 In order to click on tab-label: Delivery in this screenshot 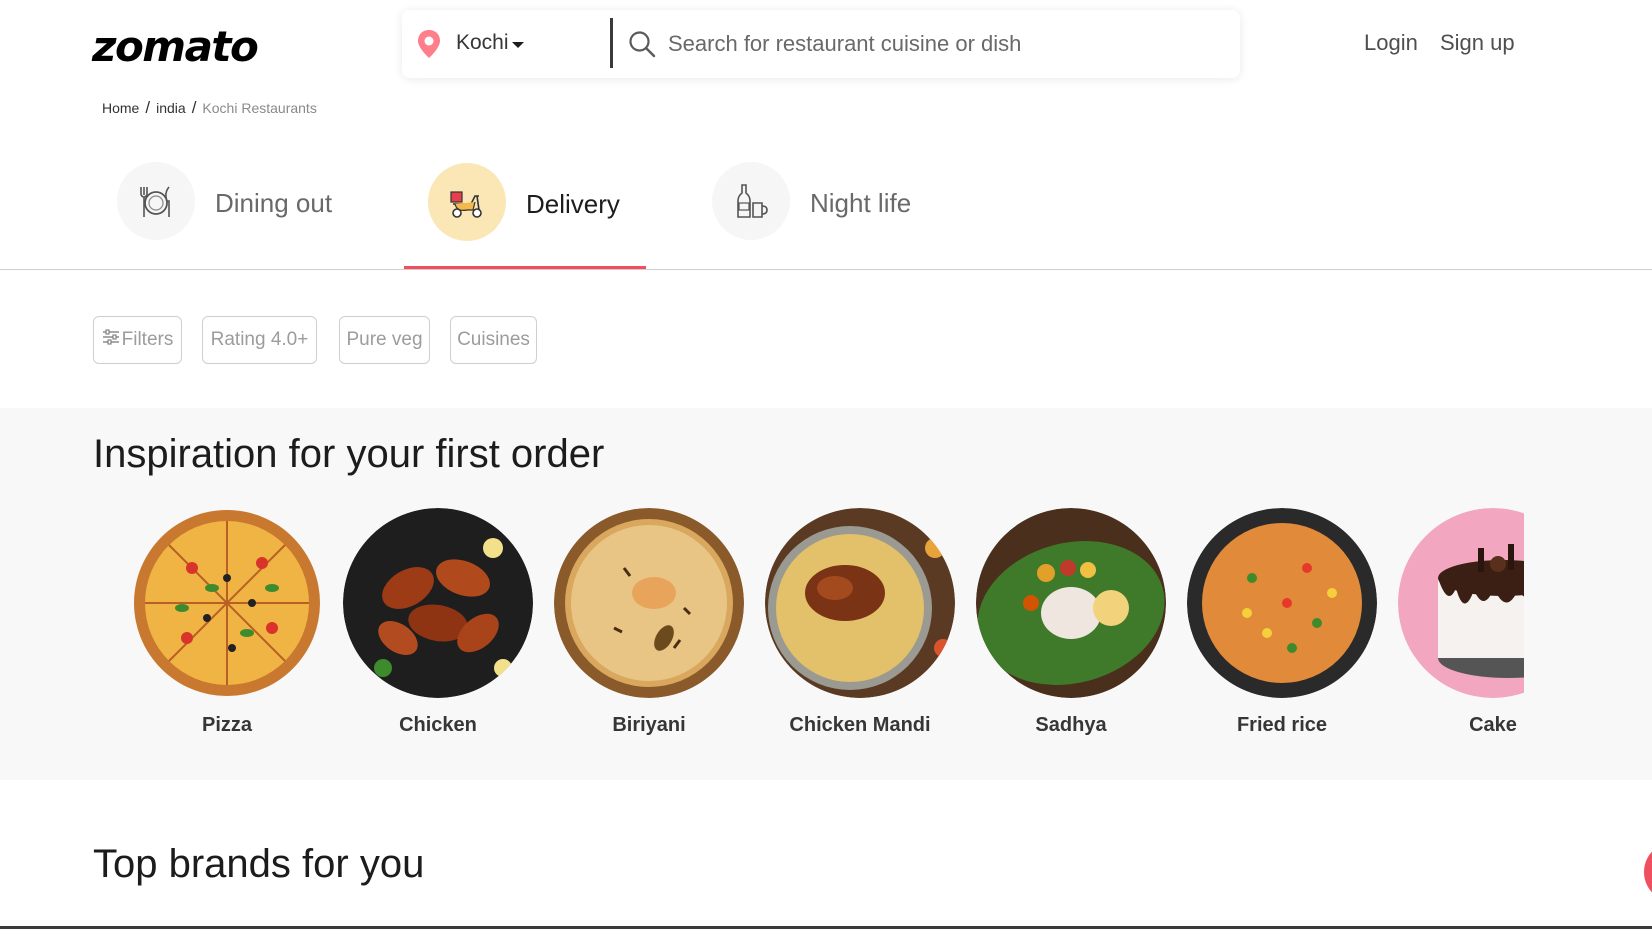, I will do `click(573, 204)`.